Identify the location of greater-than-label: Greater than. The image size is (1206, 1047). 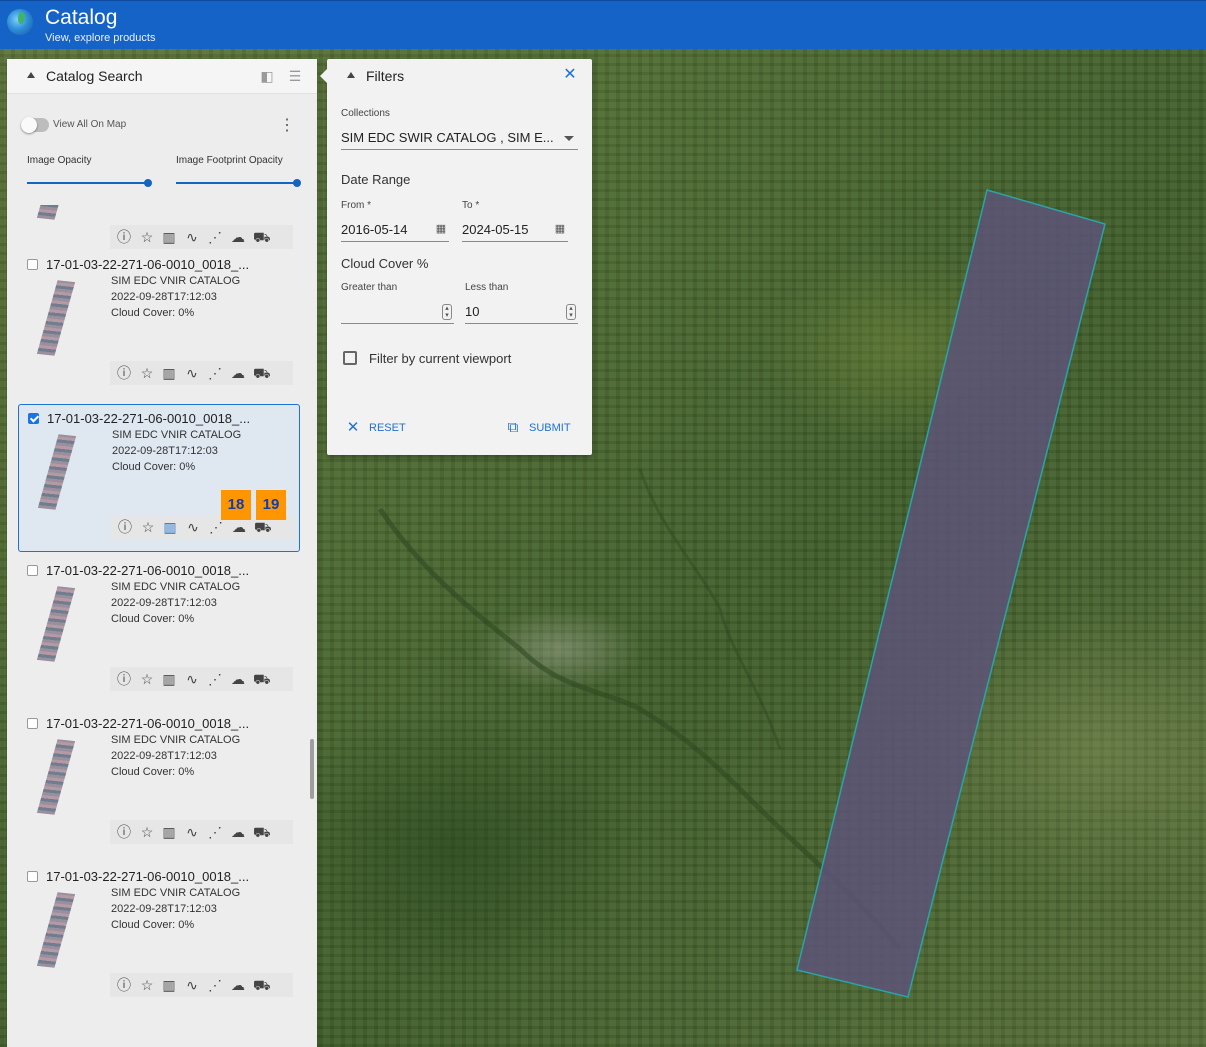
(369, 287).